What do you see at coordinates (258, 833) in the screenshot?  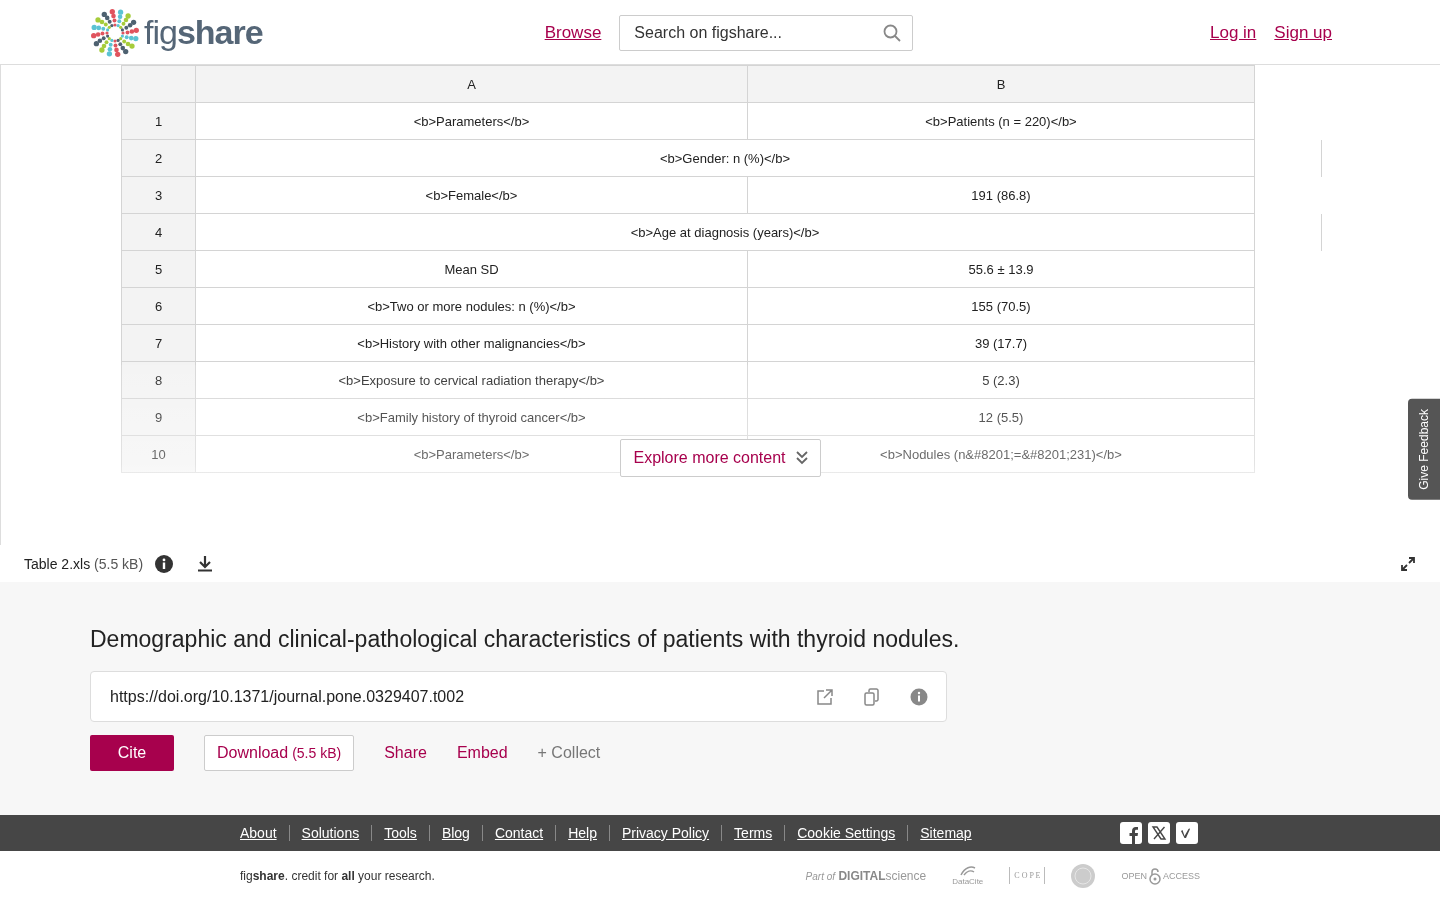 I see `footer-link: About` at bounding box center [258, 833].